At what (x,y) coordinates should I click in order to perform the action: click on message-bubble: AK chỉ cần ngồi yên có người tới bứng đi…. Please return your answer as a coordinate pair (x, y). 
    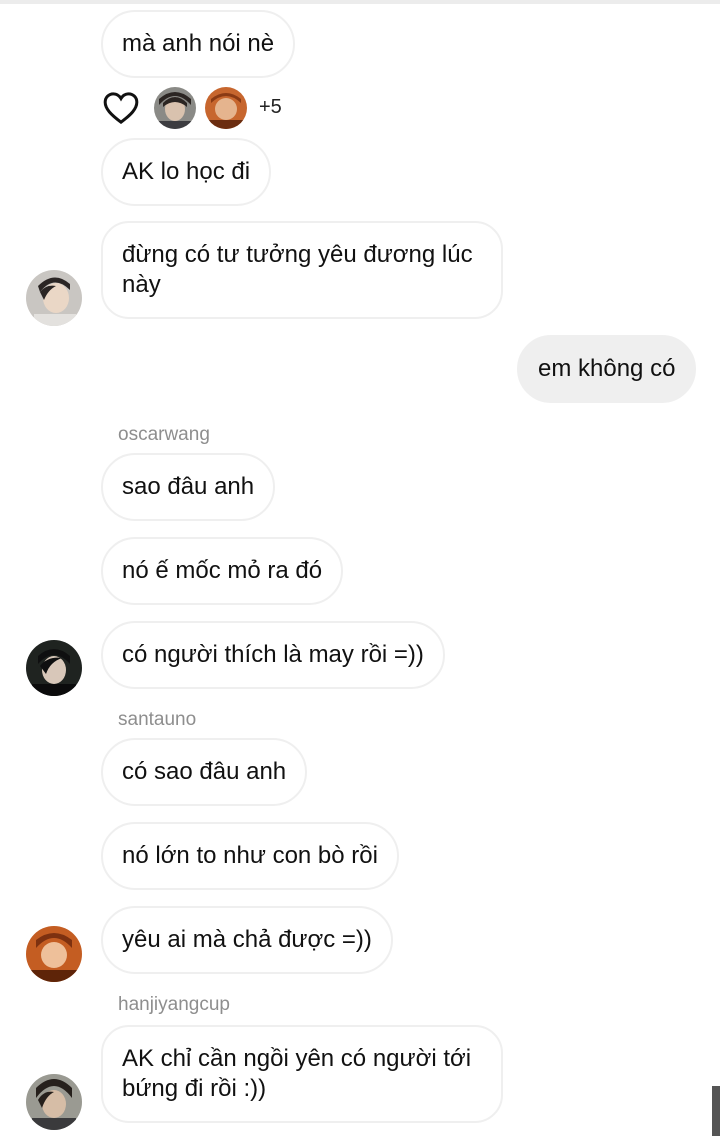
    Looking at the image, I should click on (302, 1074).